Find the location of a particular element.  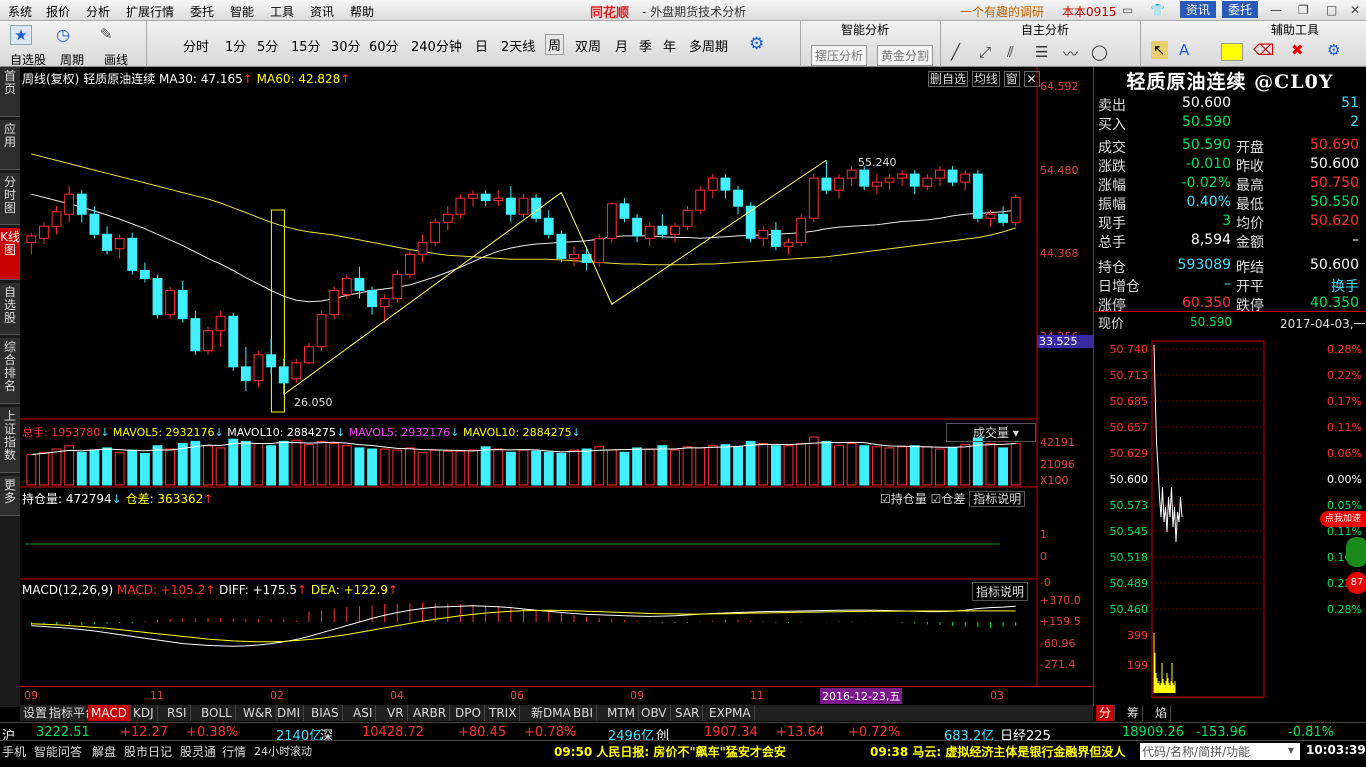

menu-help: 帮助 is located at coordinates (362, 11).